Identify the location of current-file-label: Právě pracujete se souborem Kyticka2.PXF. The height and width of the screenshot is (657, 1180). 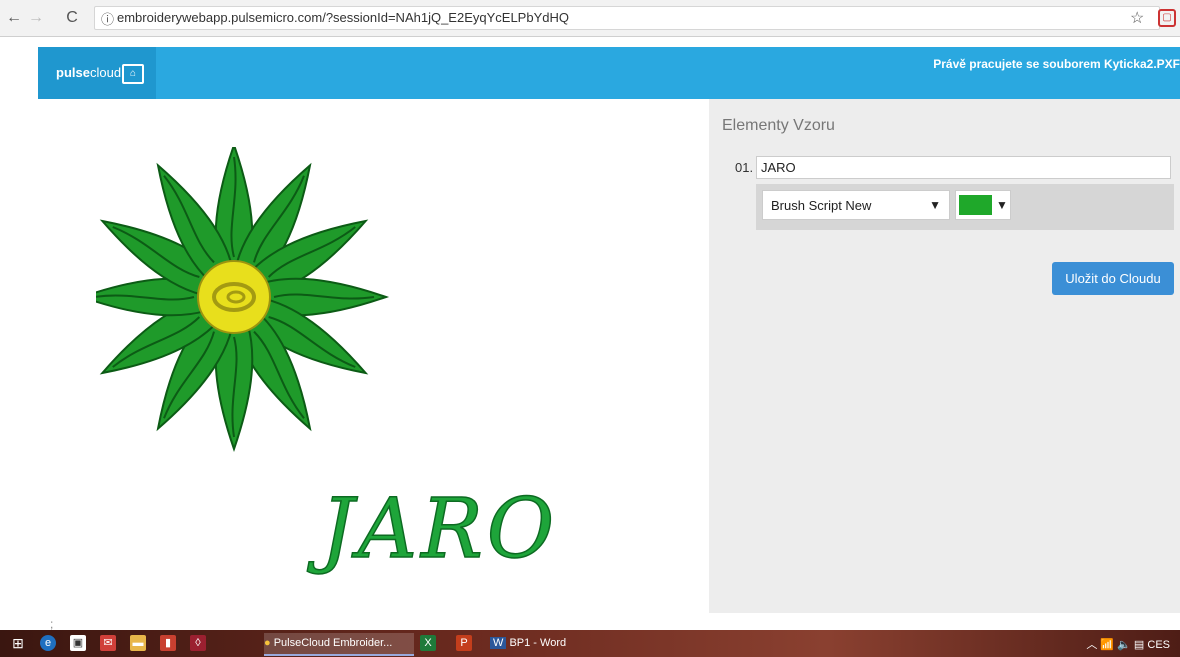
(1056, 64).